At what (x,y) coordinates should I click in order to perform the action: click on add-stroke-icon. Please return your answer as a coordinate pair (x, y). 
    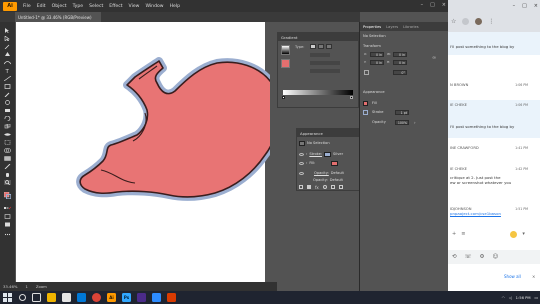
    Looking at the image, I should click on (301, 187).